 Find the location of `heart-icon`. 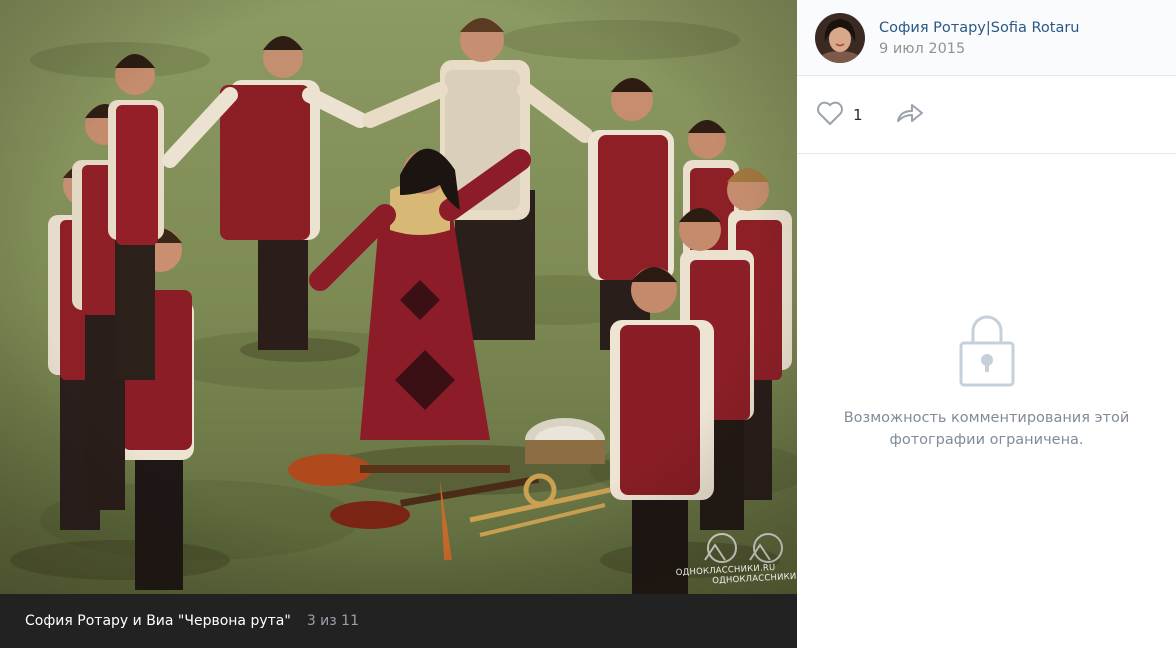

heart-icon is located at coordinates (830, 115).